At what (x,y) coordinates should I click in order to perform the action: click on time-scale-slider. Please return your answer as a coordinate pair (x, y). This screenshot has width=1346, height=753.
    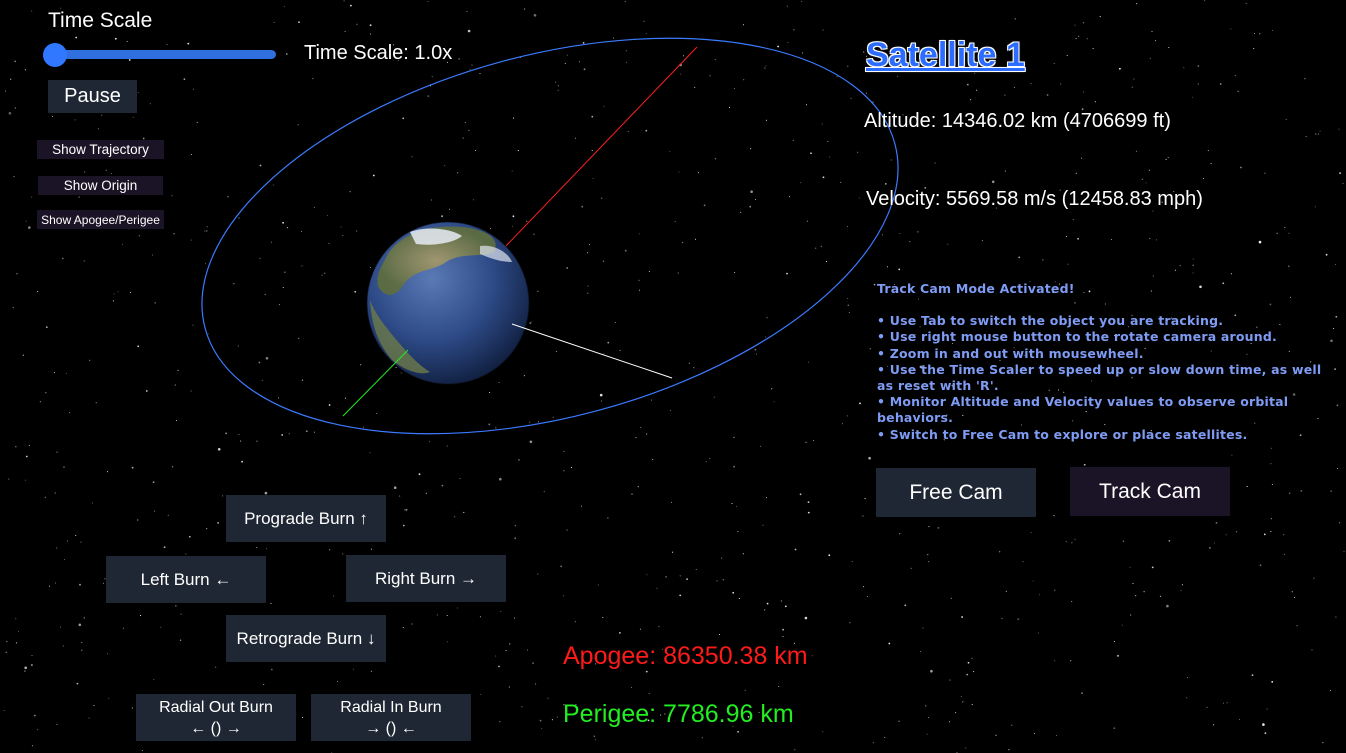
    Looking at the image, I should click on (162, 54).